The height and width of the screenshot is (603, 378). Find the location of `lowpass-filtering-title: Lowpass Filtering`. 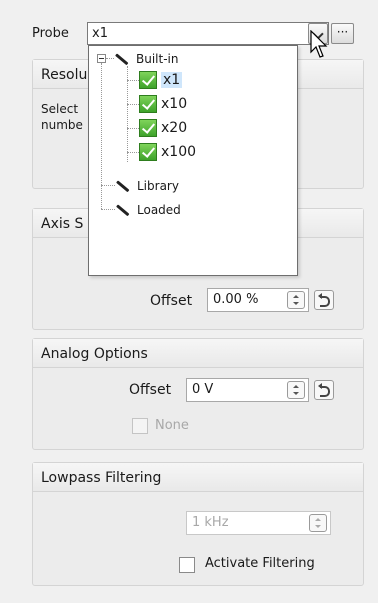

lowpass-filtering-title: Lowpass Filtering is located at coordinates (198, 477).